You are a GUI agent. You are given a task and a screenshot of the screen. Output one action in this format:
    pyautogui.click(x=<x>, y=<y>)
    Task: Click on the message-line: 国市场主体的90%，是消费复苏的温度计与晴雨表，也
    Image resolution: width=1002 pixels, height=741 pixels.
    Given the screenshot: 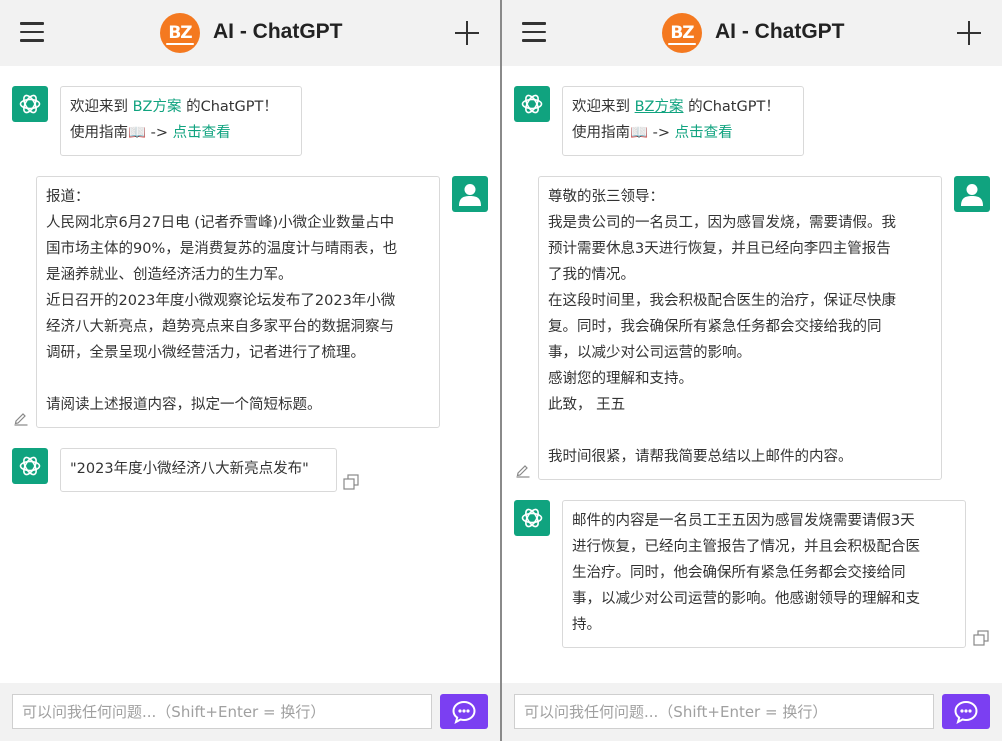 What is the action you would take?
    pyautogui.click(x=222, y=249)
    